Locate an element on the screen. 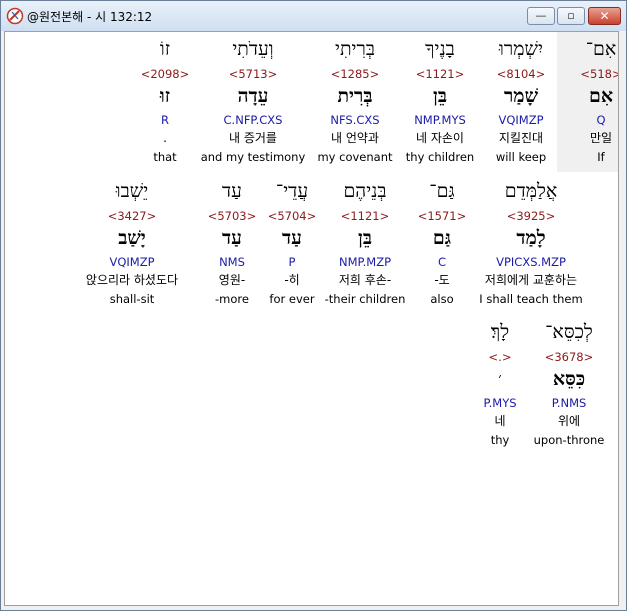 The width and height of the screenshot is (627, 611). hebrew-word: גַּם־ is located at coordinates (442, 191).